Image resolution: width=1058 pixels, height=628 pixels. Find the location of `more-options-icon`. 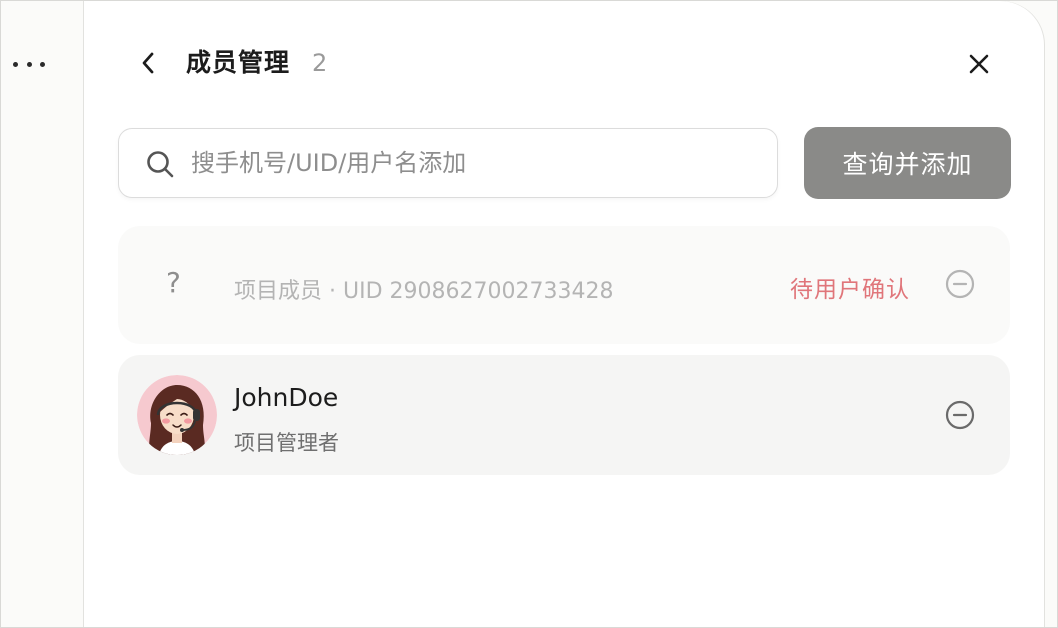

more-options-icon is located at coordinates (29, 64).